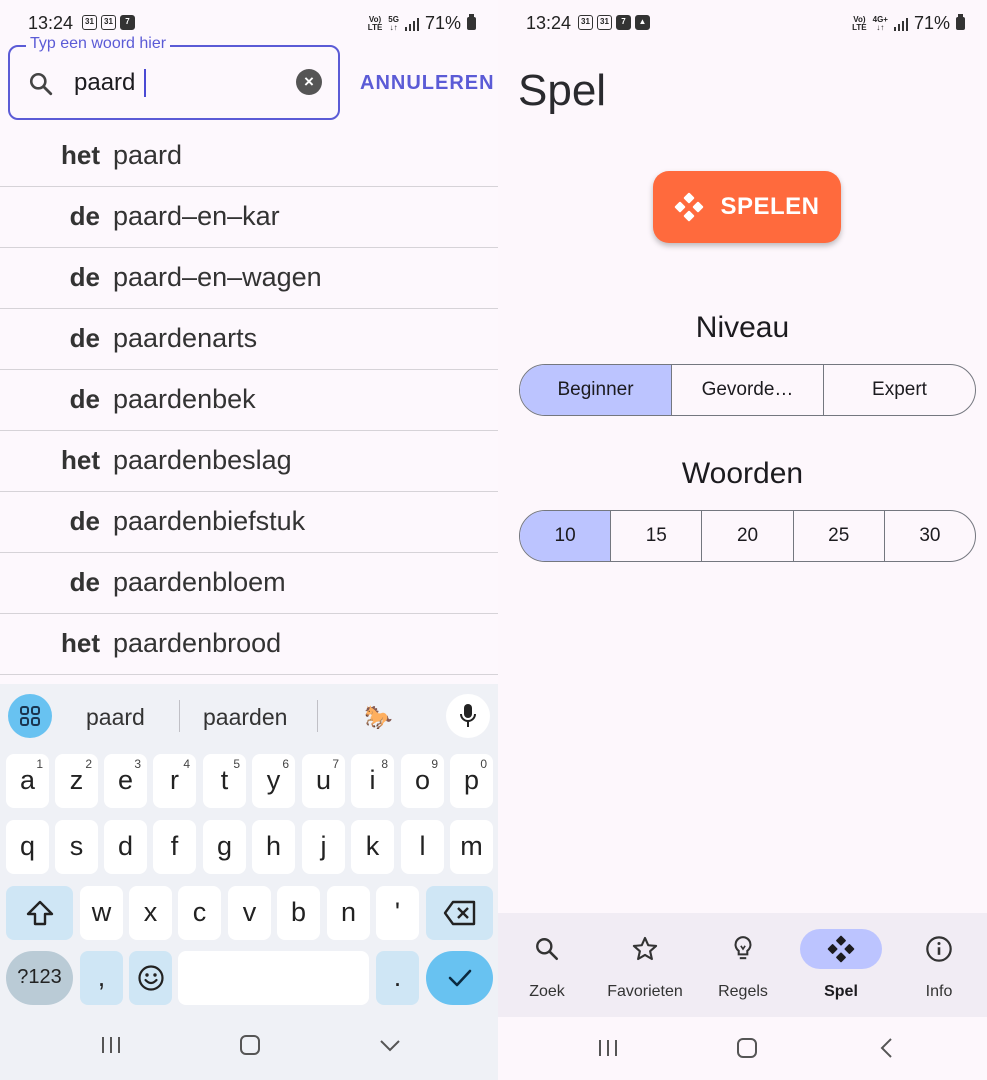  Describe the element at coordinates (125, 847) in the screenshot. I see `key-d: d` at that location.